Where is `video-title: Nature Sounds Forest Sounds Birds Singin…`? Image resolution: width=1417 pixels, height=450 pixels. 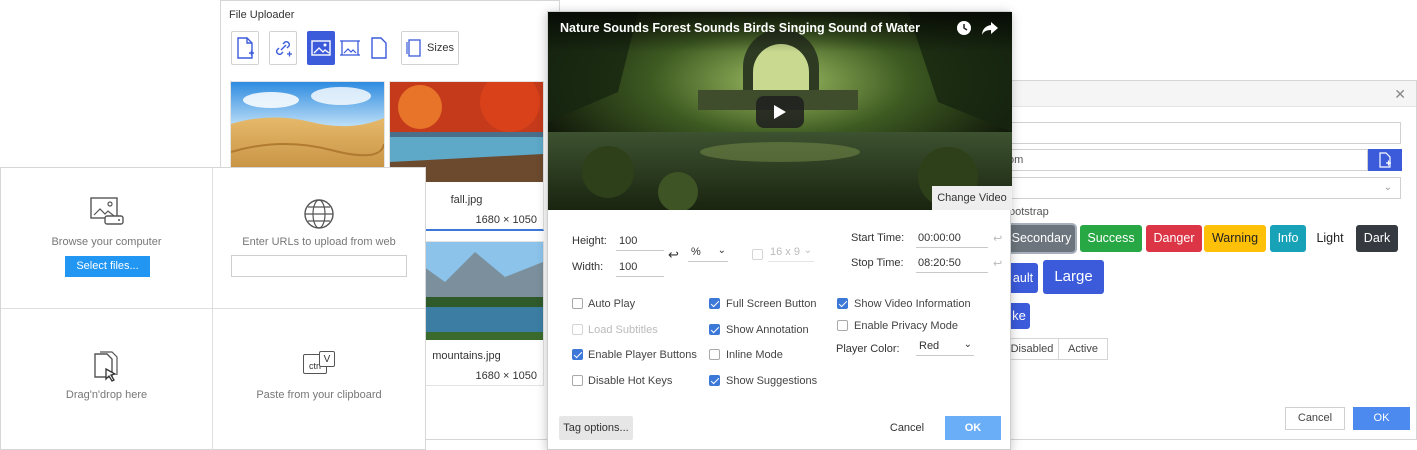 video-title: Nature Sounds Forest Sounds Birds Singin… is located at coordinates (740, 28).